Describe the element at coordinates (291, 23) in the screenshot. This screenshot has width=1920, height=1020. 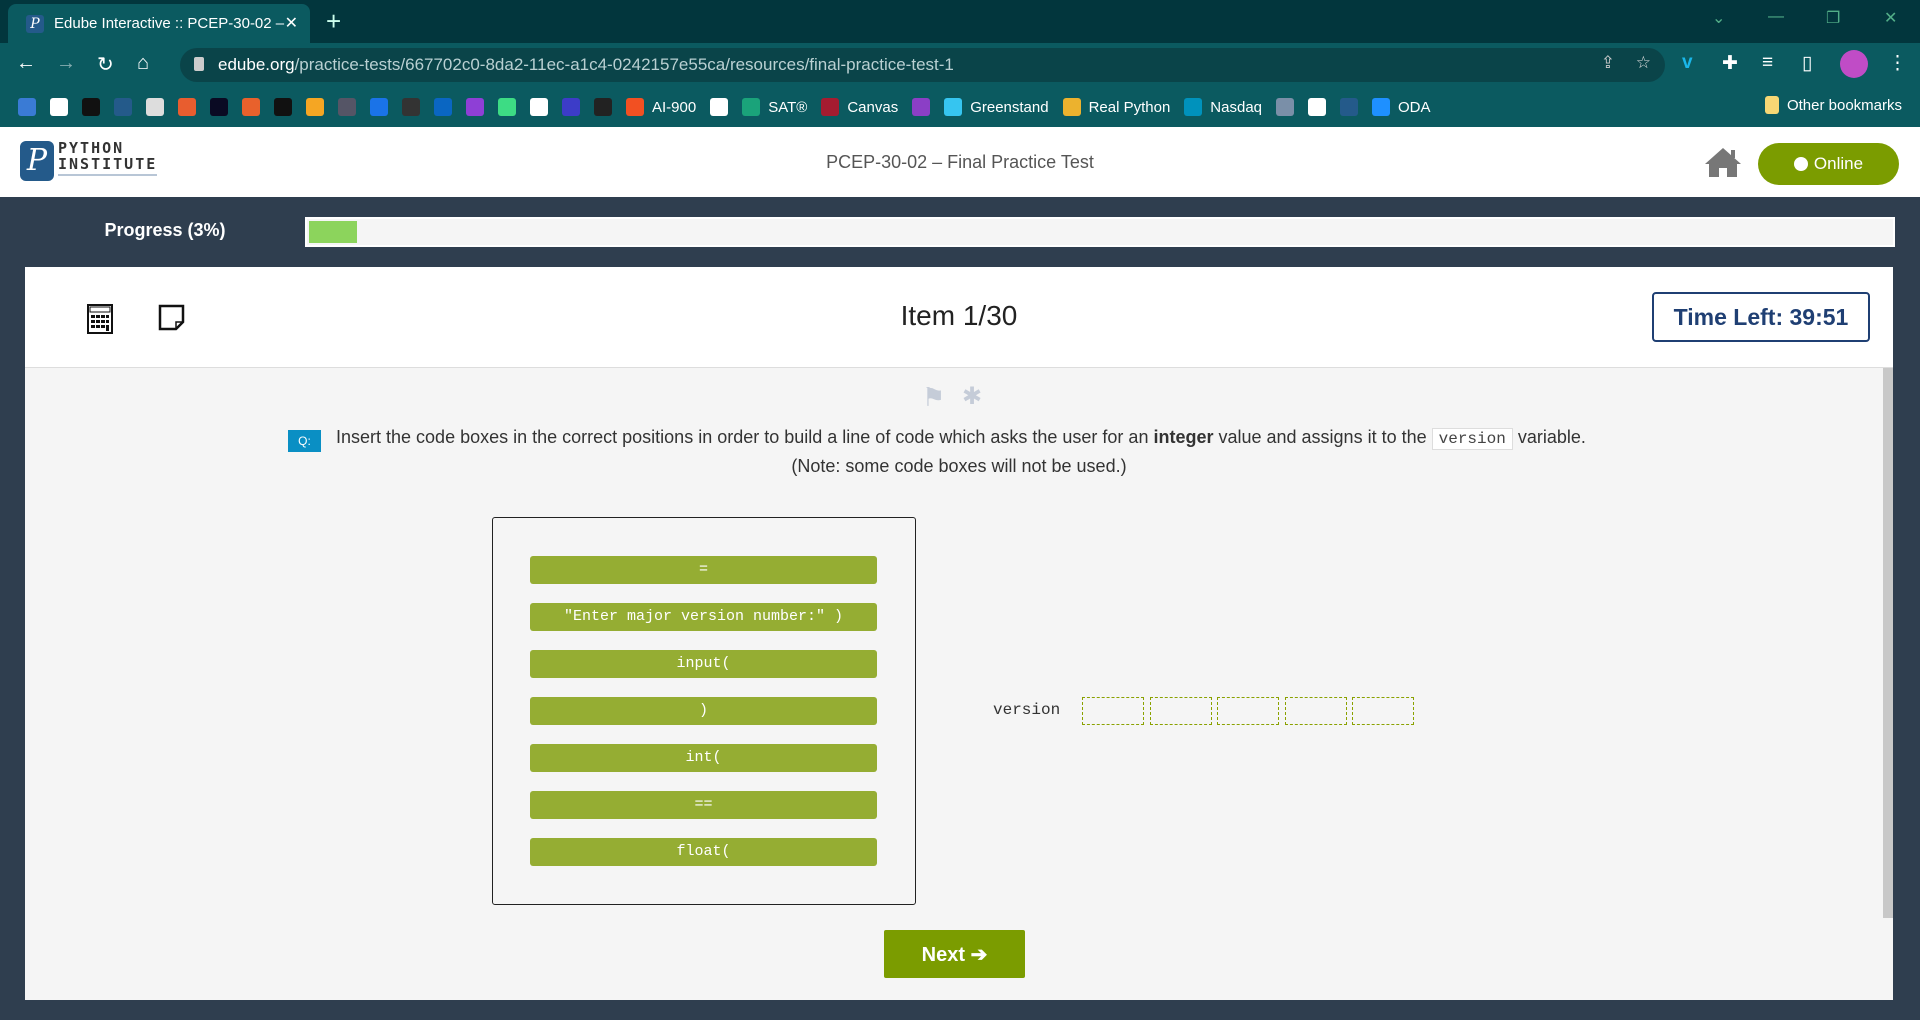
I see `close-tab-icon: ✕` at that location.